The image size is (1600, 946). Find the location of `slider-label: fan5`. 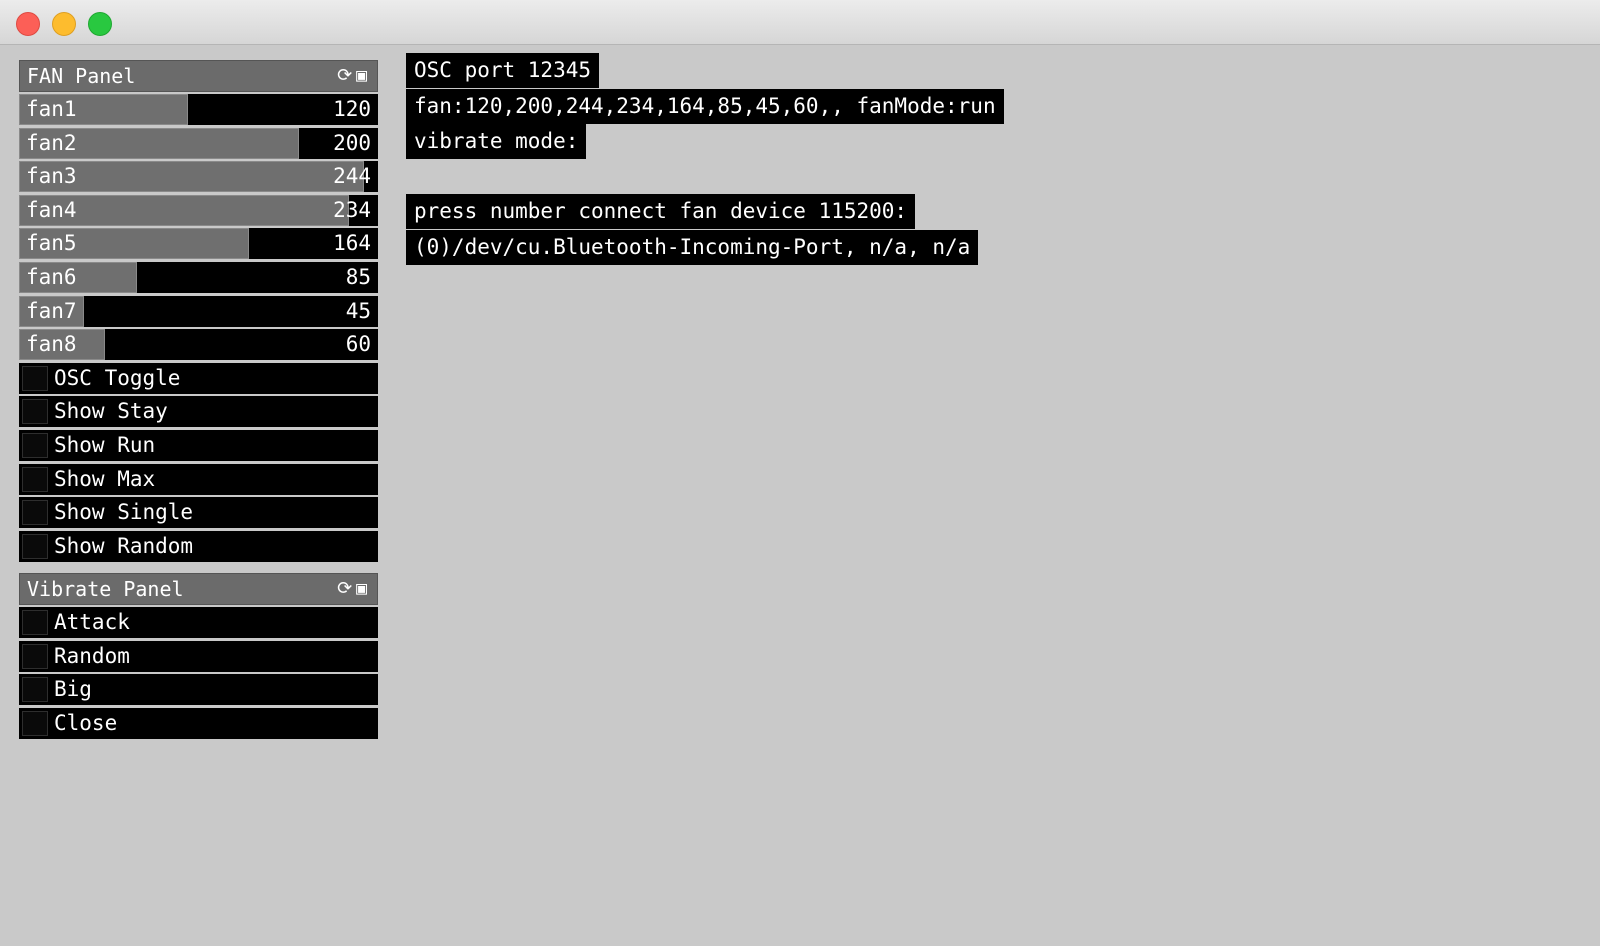

slider-label: fan5 is located at coordinates (51, 243).